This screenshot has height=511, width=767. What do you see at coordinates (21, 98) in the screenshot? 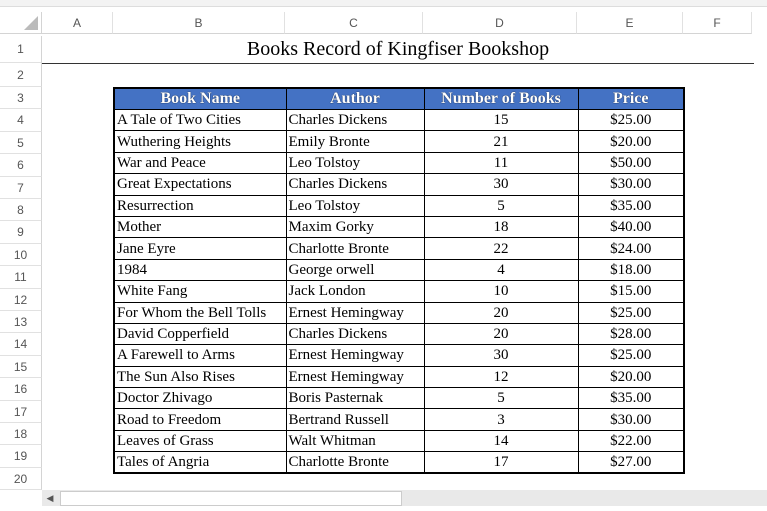
I see `row-header-3: 3` at bounding box center [21, 98].